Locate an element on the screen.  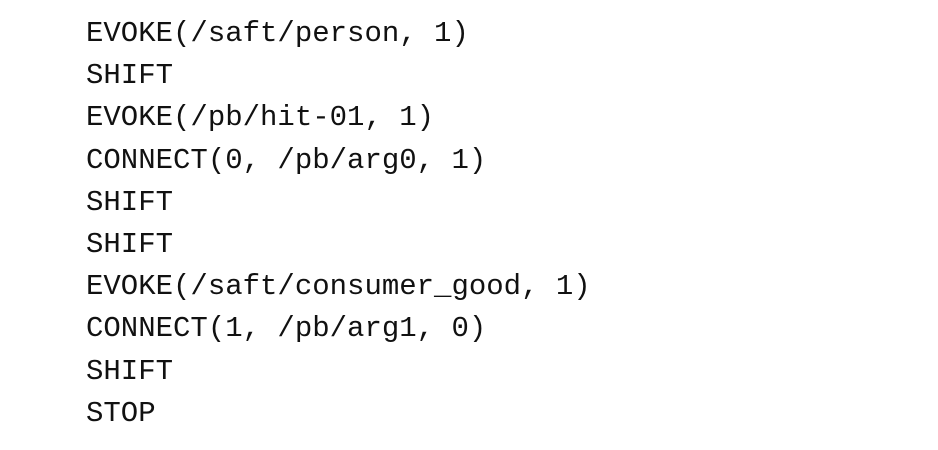
code-line: EVOKE(/saft/consumer_good, 1) is located at coordinates (338, 287).